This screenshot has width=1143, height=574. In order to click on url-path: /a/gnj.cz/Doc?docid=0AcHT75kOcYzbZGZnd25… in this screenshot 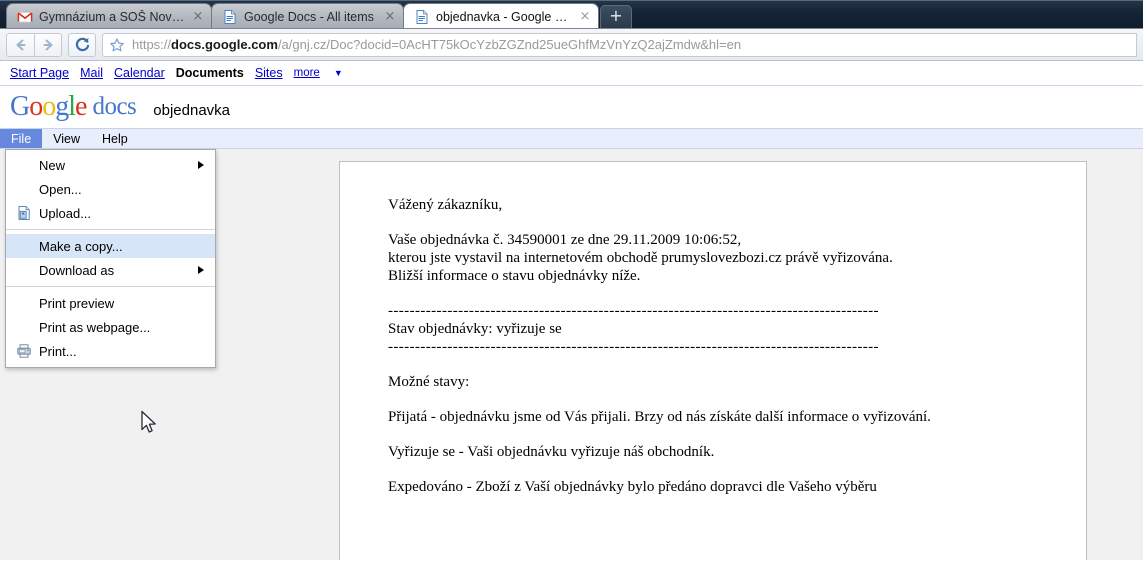, I will do `click(509, 44)`.